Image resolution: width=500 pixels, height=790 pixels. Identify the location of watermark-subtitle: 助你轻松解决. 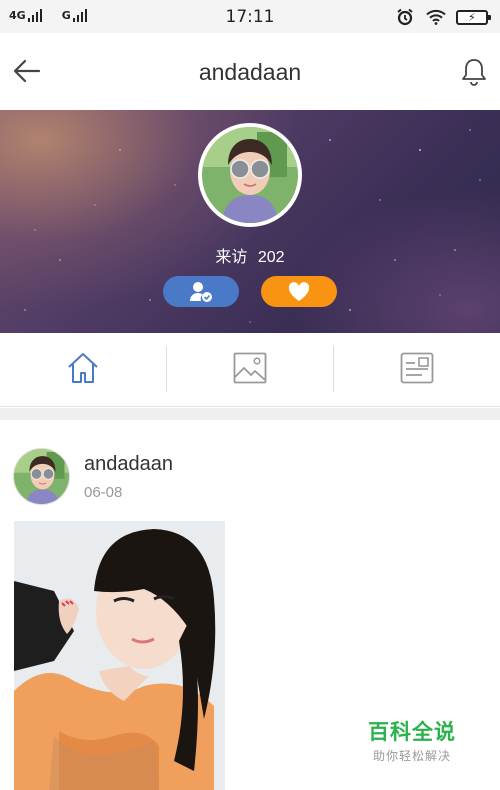
(411, 756).